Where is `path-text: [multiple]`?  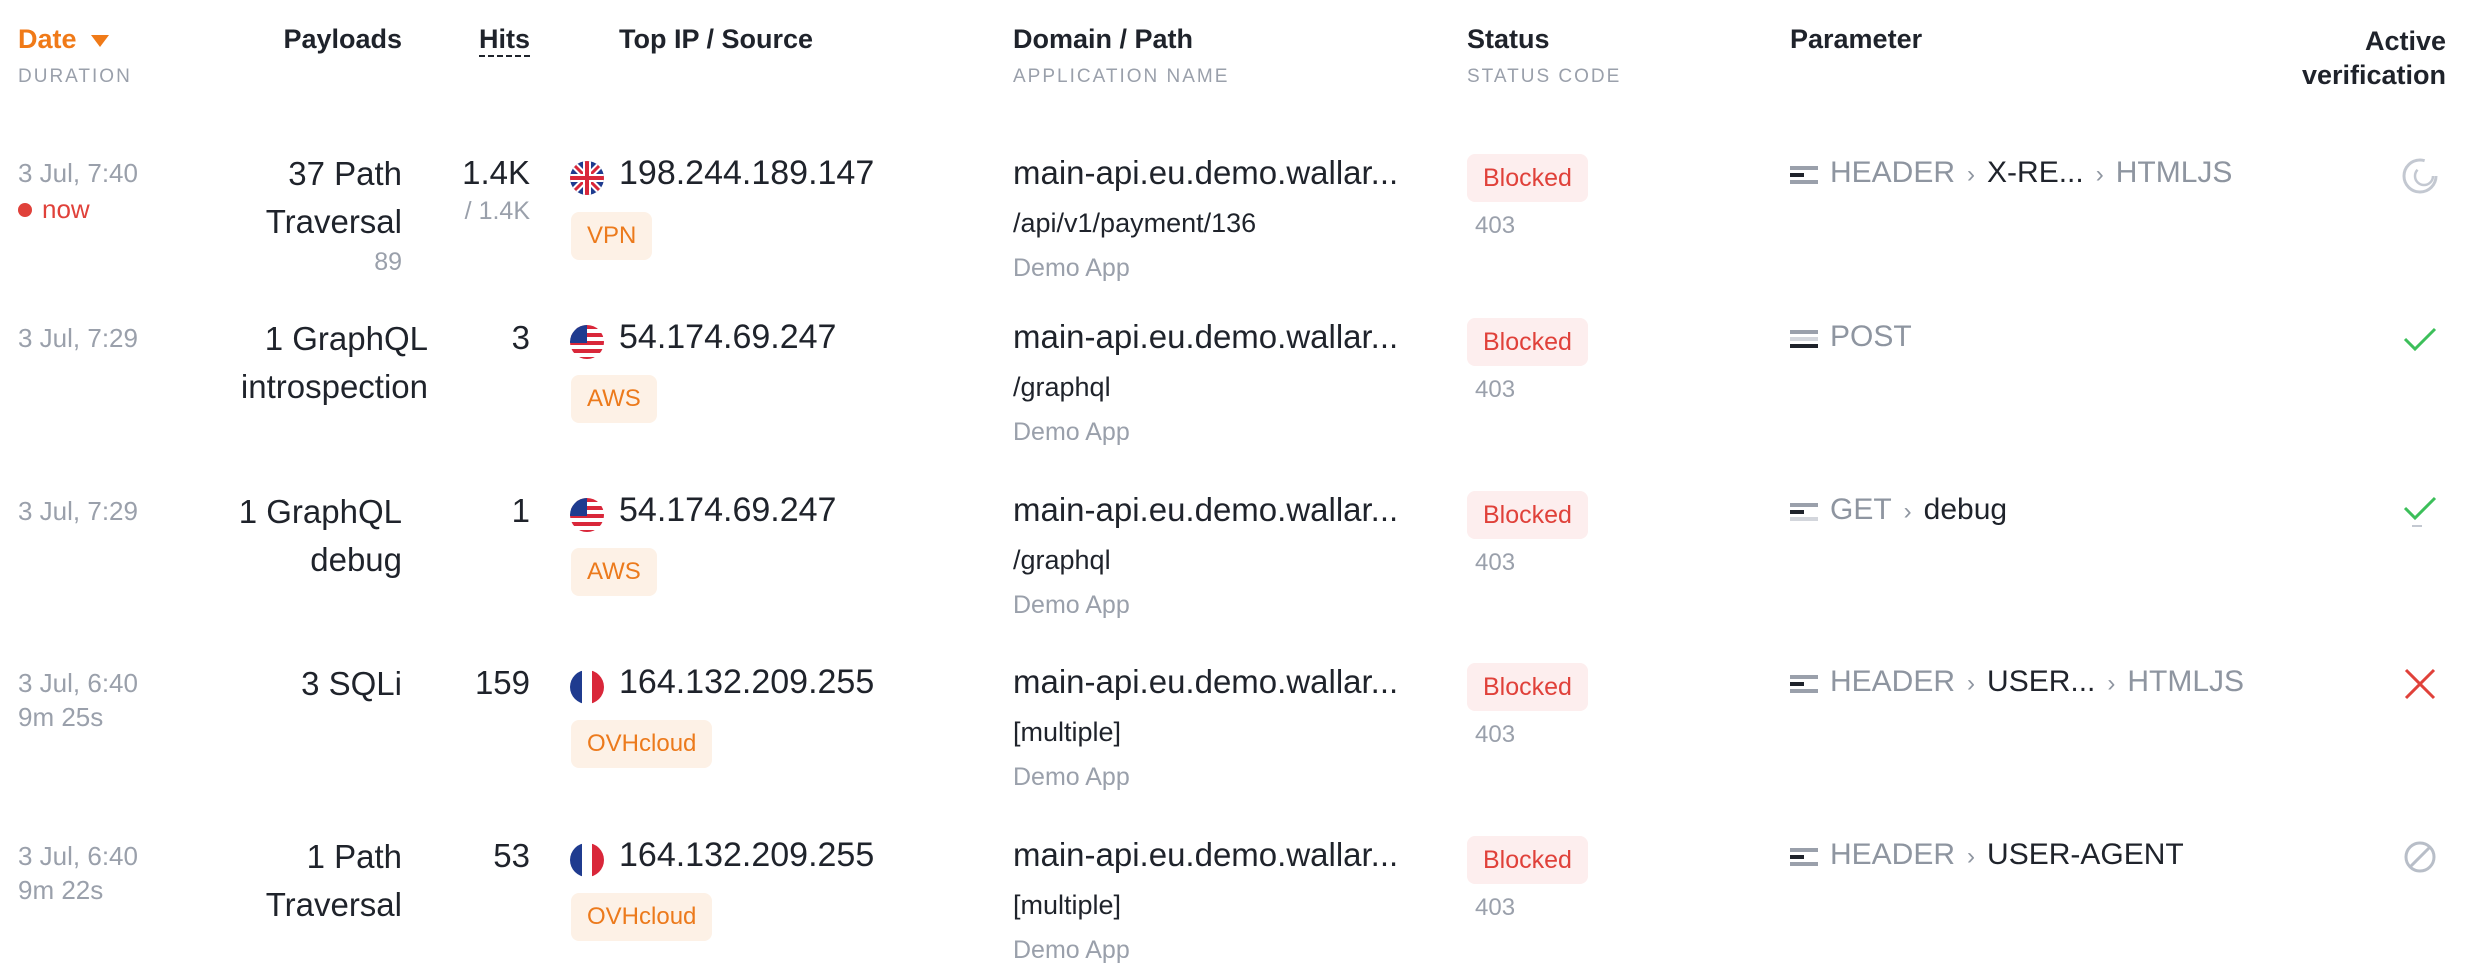 path-text: [multiple] is located at coordinates (1067, 905).